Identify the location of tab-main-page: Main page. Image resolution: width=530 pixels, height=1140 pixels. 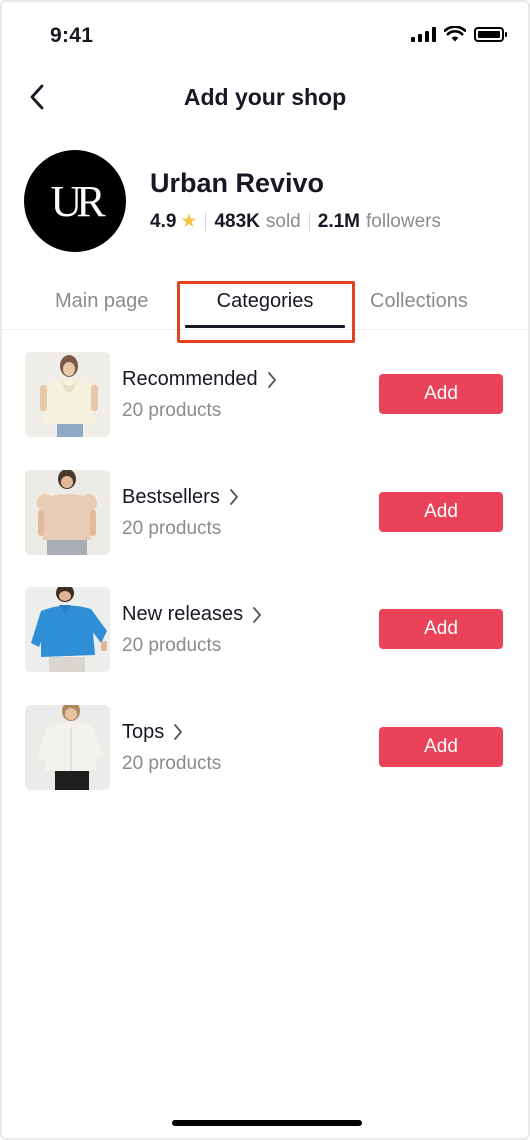
(101, 301).